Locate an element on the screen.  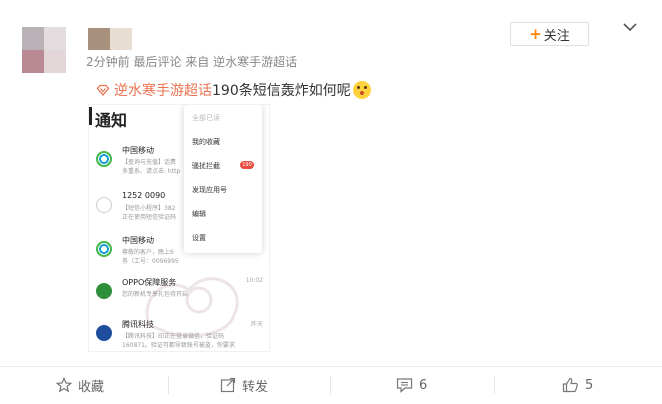
repost-icon is located at coordinates (228, 385).